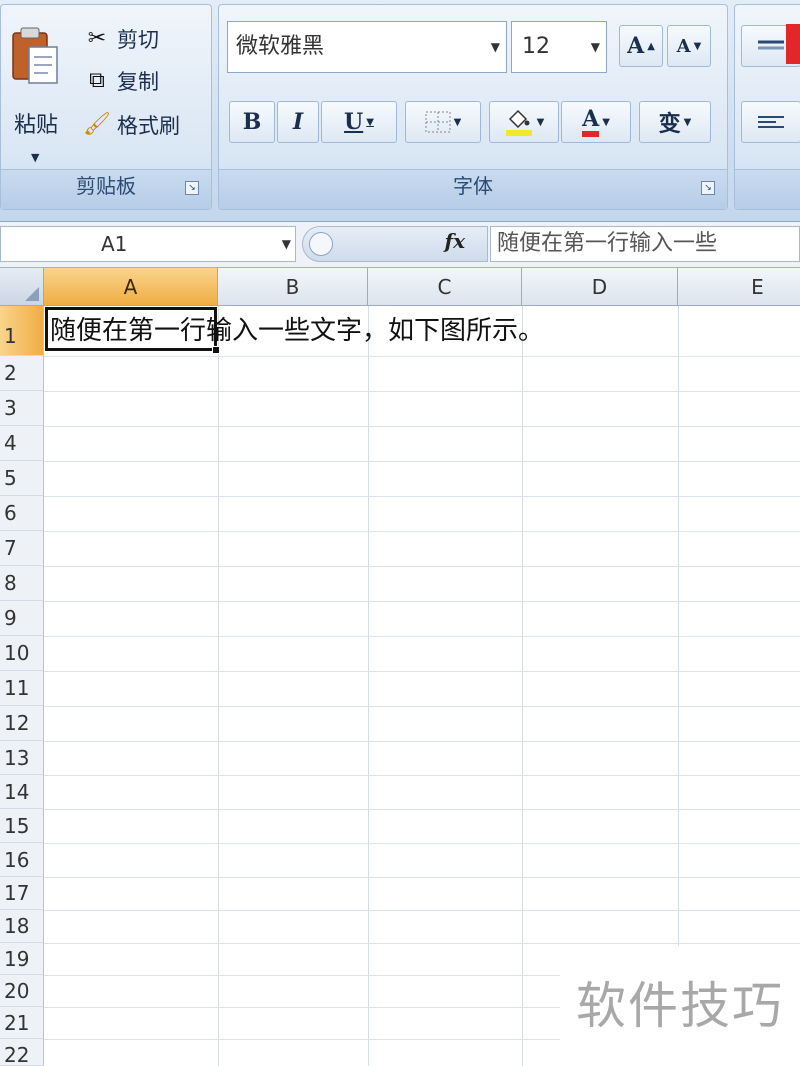 This screenshot has height=1066, width=800. I want to click on row-header-22: 22, so click(22, 1052).